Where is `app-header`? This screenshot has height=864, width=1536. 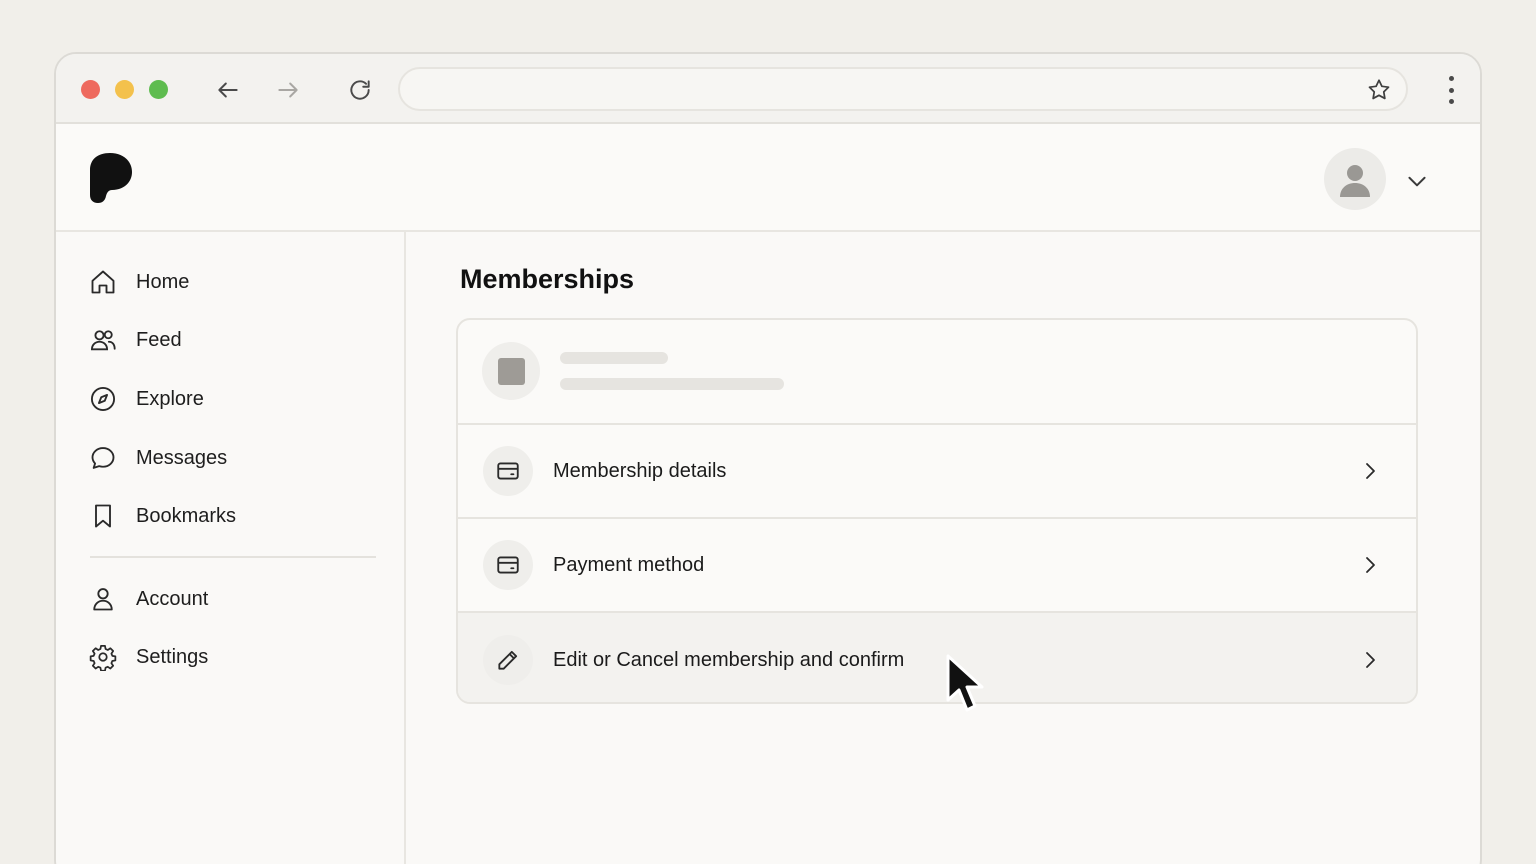
app-header is located at coordinates (768, 178).